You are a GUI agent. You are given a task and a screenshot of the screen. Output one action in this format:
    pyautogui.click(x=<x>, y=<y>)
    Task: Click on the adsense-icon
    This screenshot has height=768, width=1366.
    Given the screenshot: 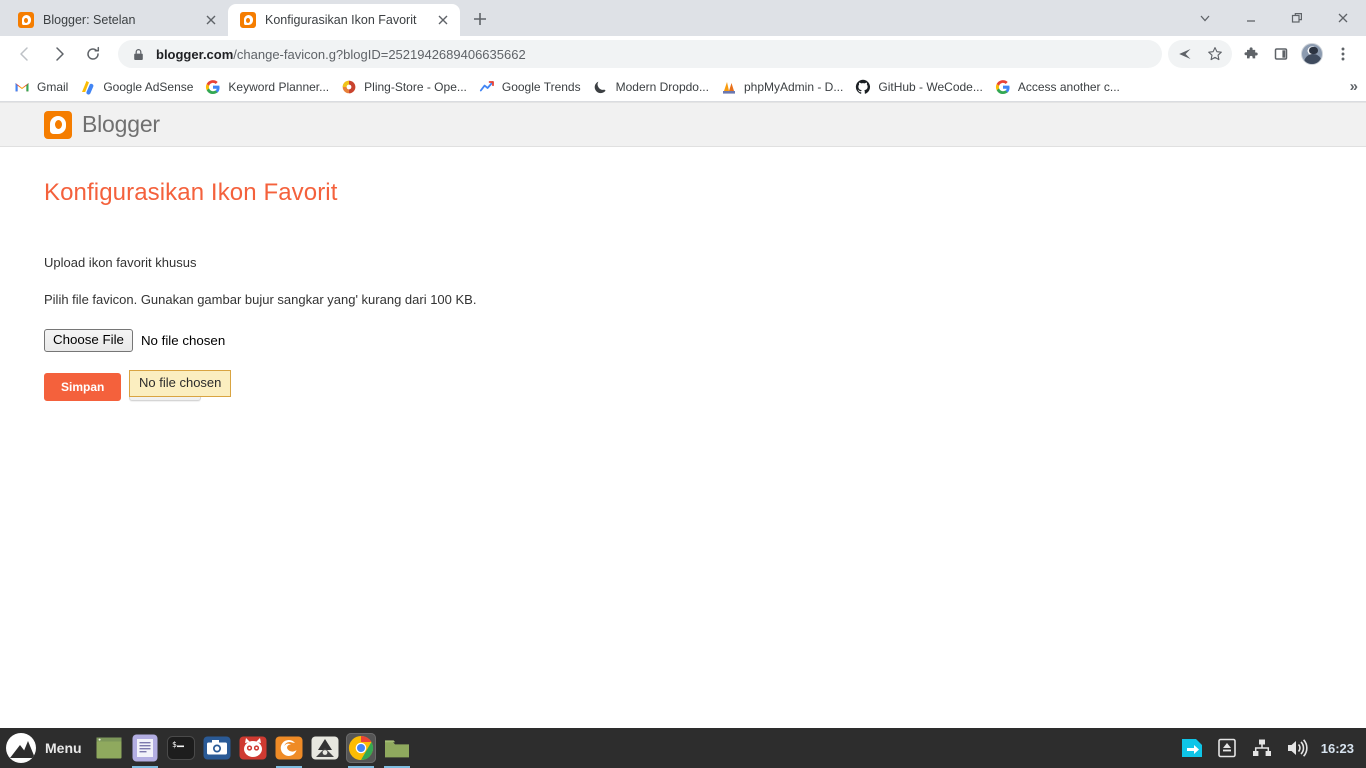 What is the action you would take?
    pyautogui.click(x=88, y=87)
    